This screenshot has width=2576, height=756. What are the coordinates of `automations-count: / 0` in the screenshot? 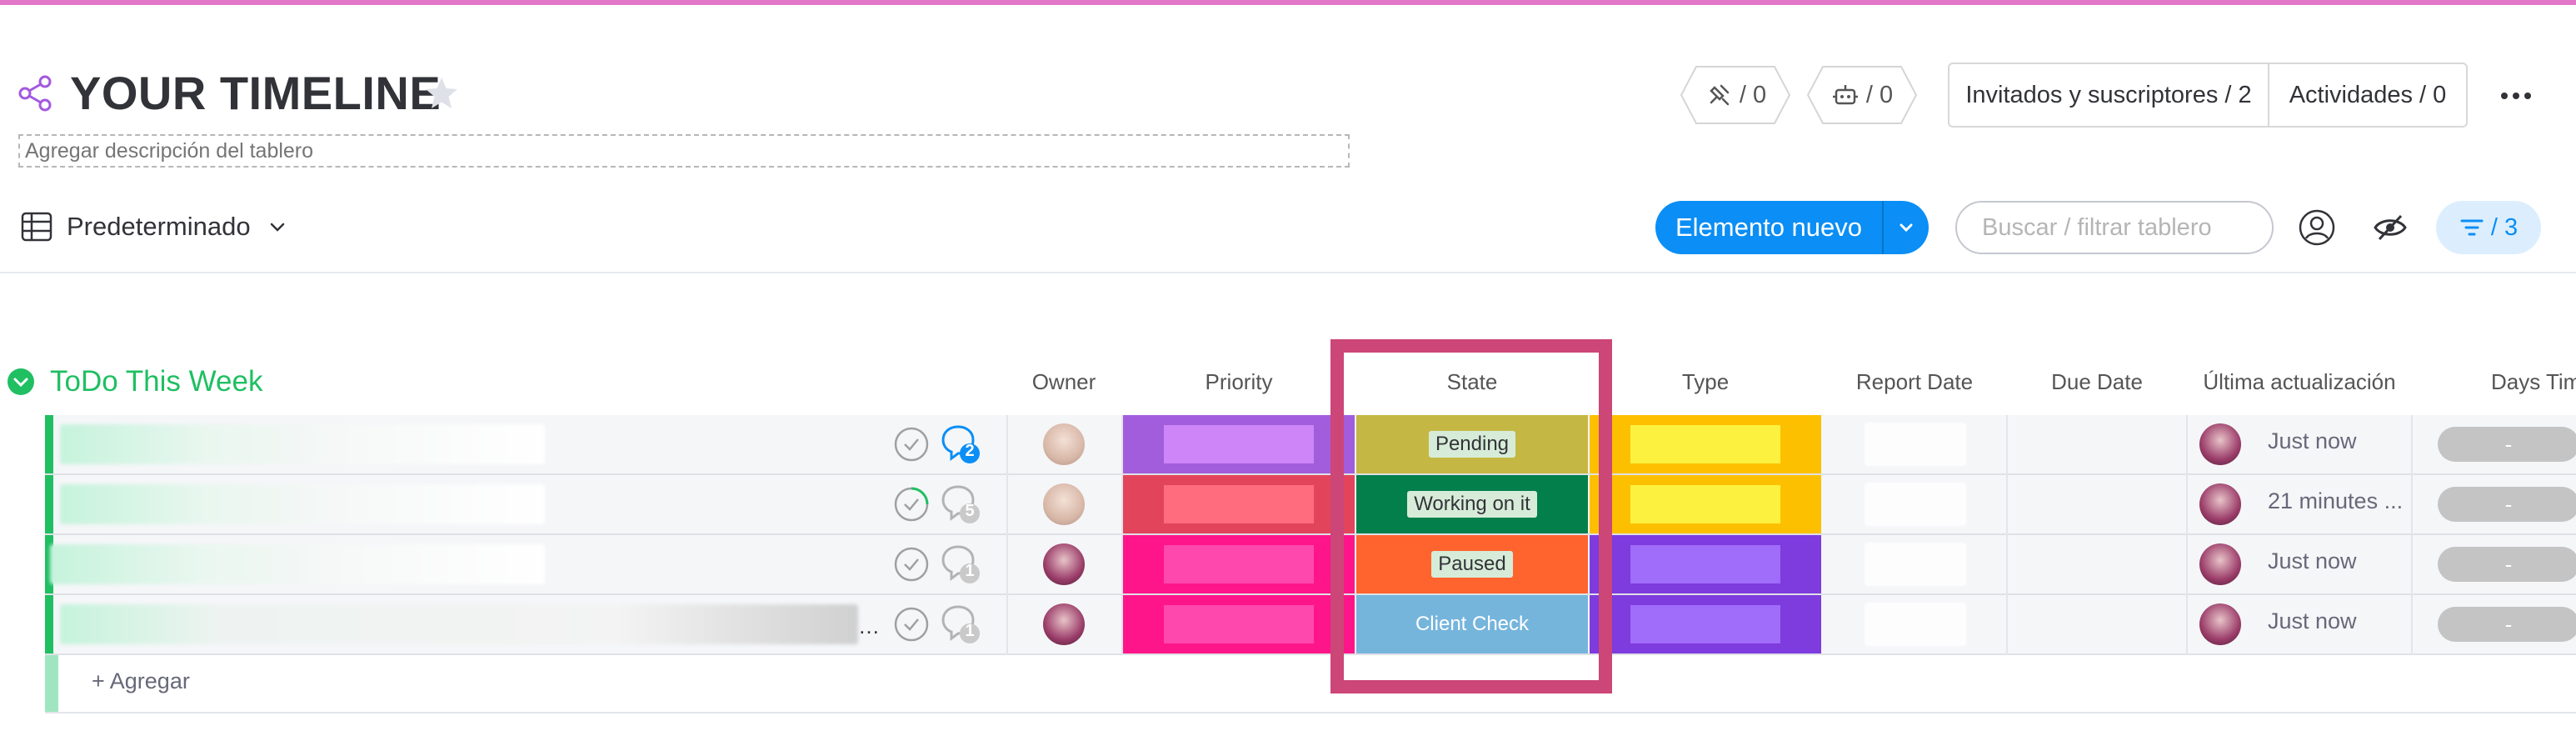 It's located at (1879, 94).